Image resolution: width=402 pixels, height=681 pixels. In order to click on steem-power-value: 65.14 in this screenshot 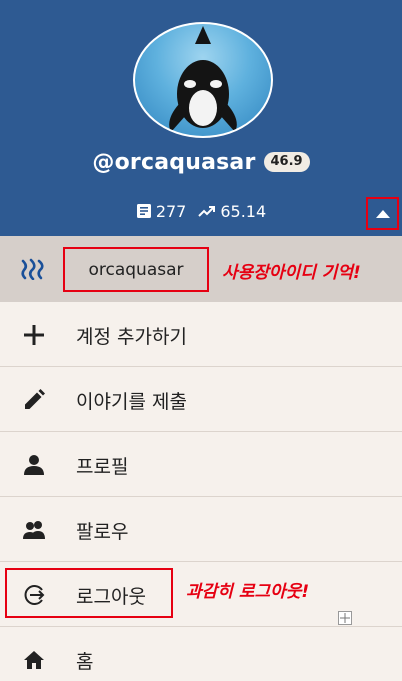, I will do `click(243, 211)`.